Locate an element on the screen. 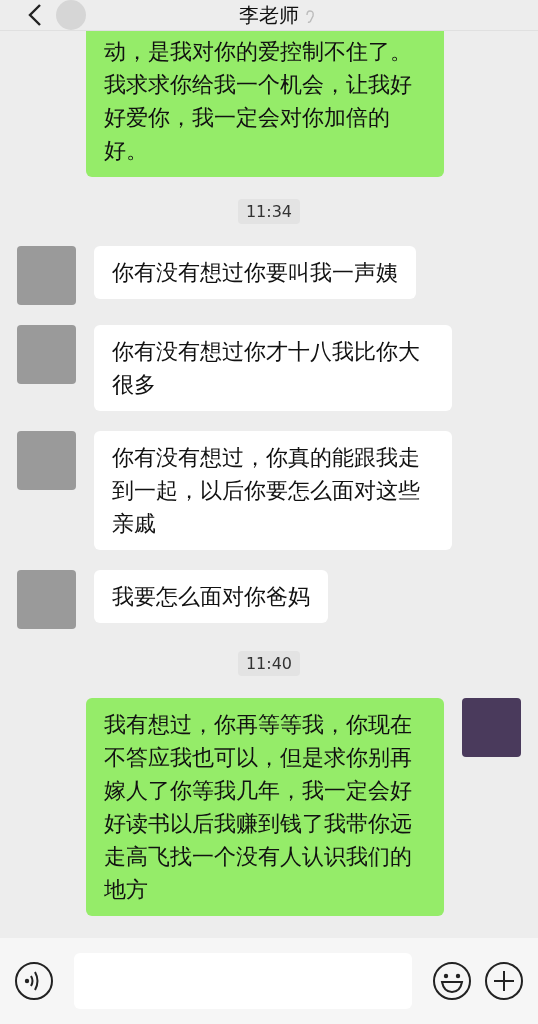 This screenshot has width=538, height=1024. message-bubble: 你有没有想过，你真的能跟我走到一起，以后你要怎么面对这些亲戚 is located at coordinates (273, 490).